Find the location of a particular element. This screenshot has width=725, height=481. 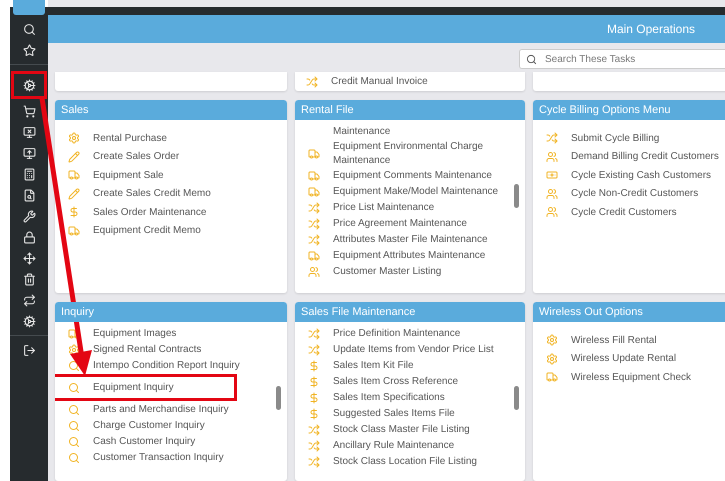

file-search-icon is located at coordinates (29, 195).